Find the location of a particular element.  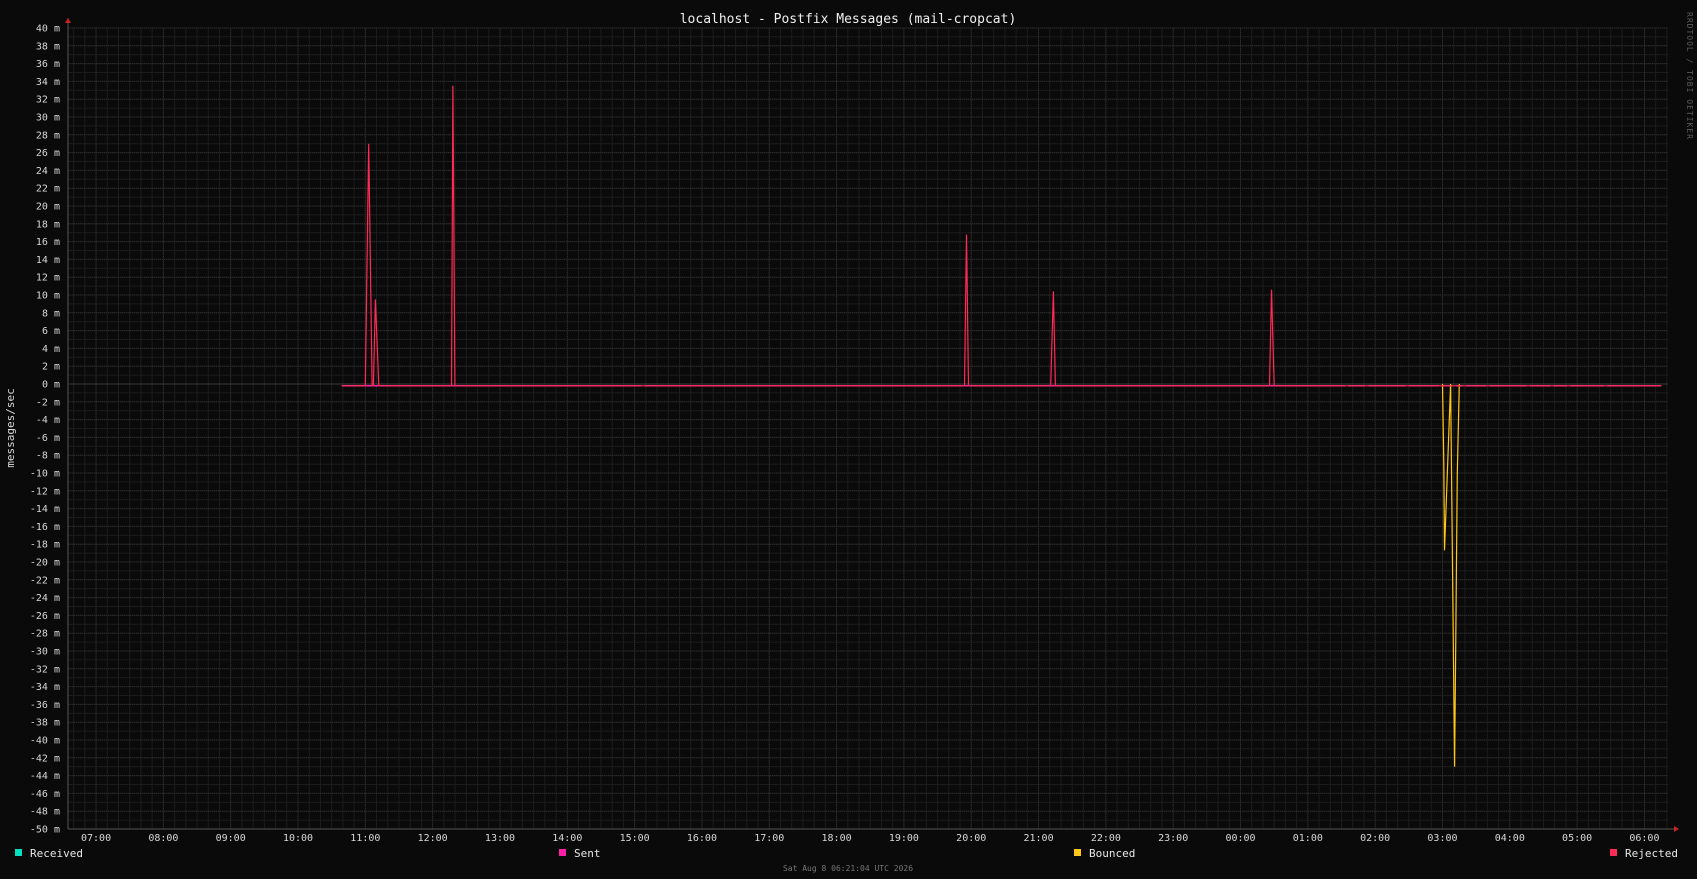

x-tick-label: 12:00 is located at coordinates (433, 838).